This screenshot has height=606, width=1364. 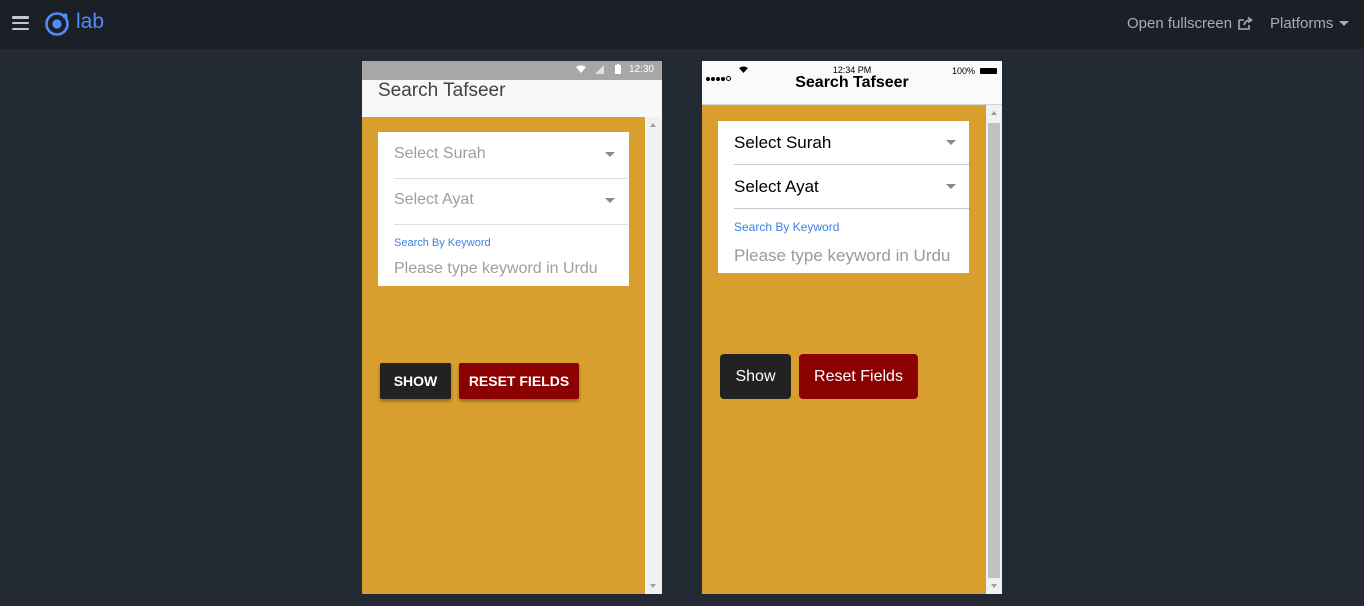 I want to click on open-fullscreen-label: Open fullscreen, so click(x=1180, y=23).